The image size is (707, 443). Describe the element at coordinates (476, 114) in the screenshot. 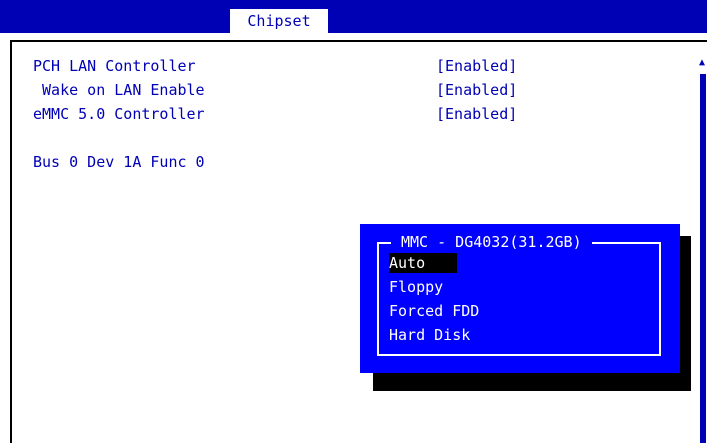

I see `setting-value-emmc-controller: [Enabled]` at that location.